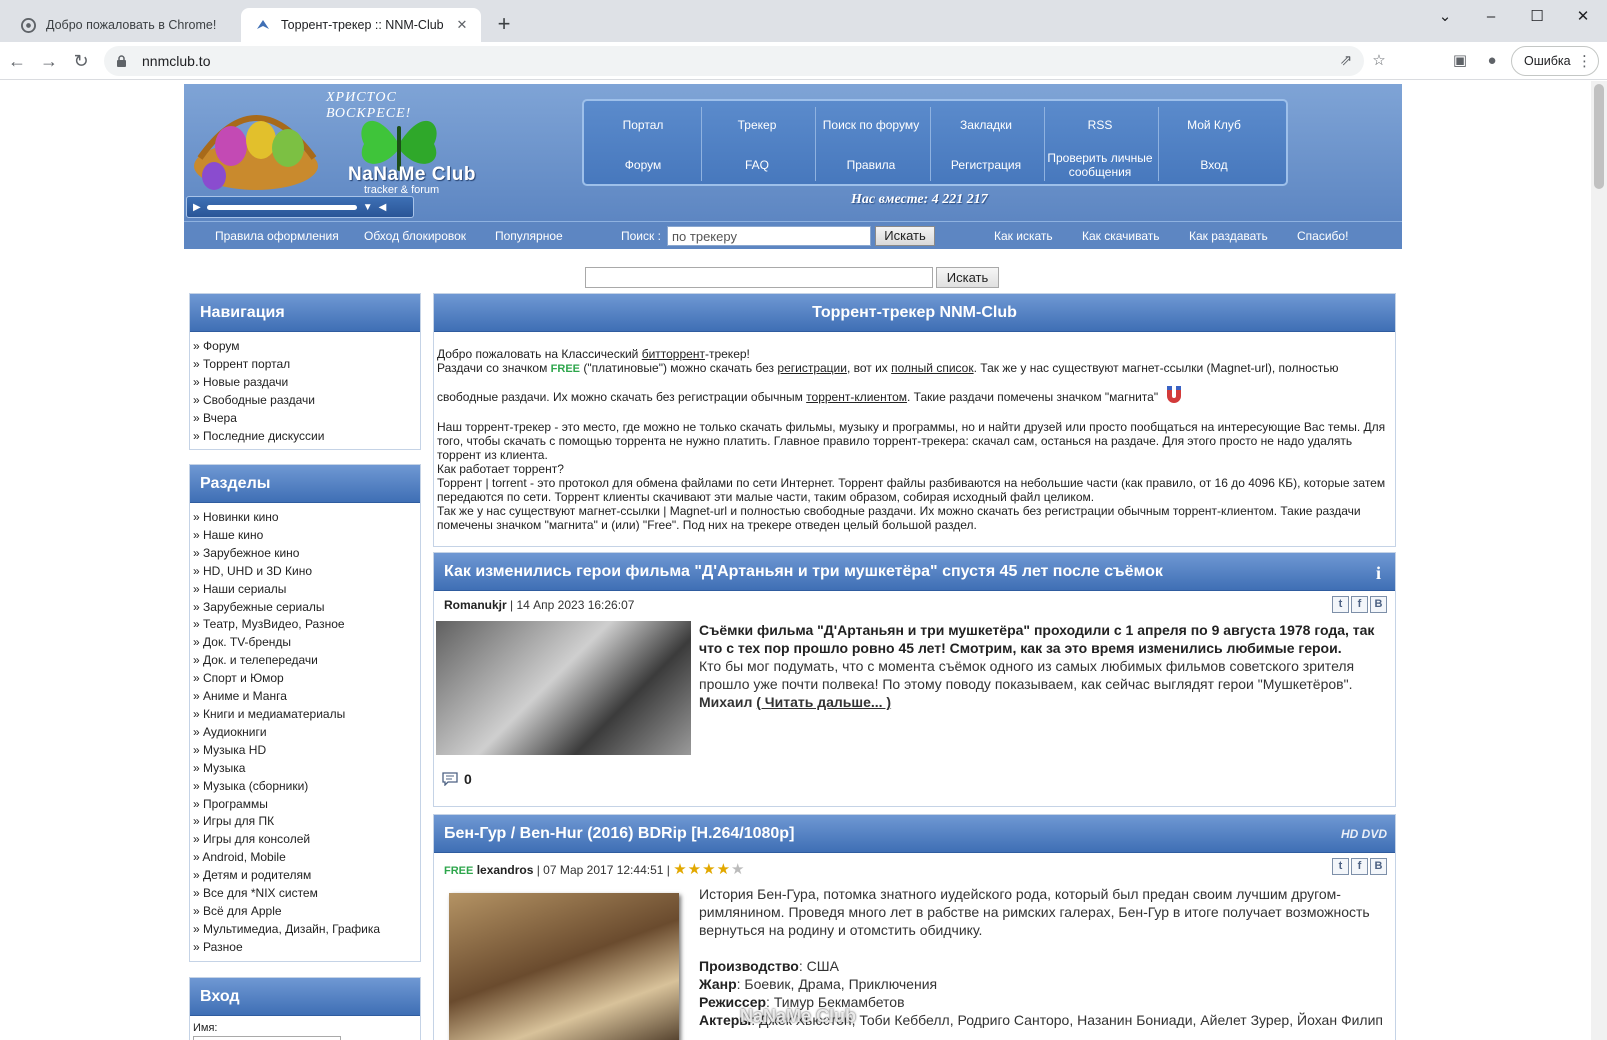  Describe the element at coordinates (812, 368) in the screenshot. I see `link-registration: регистрации` at that location.